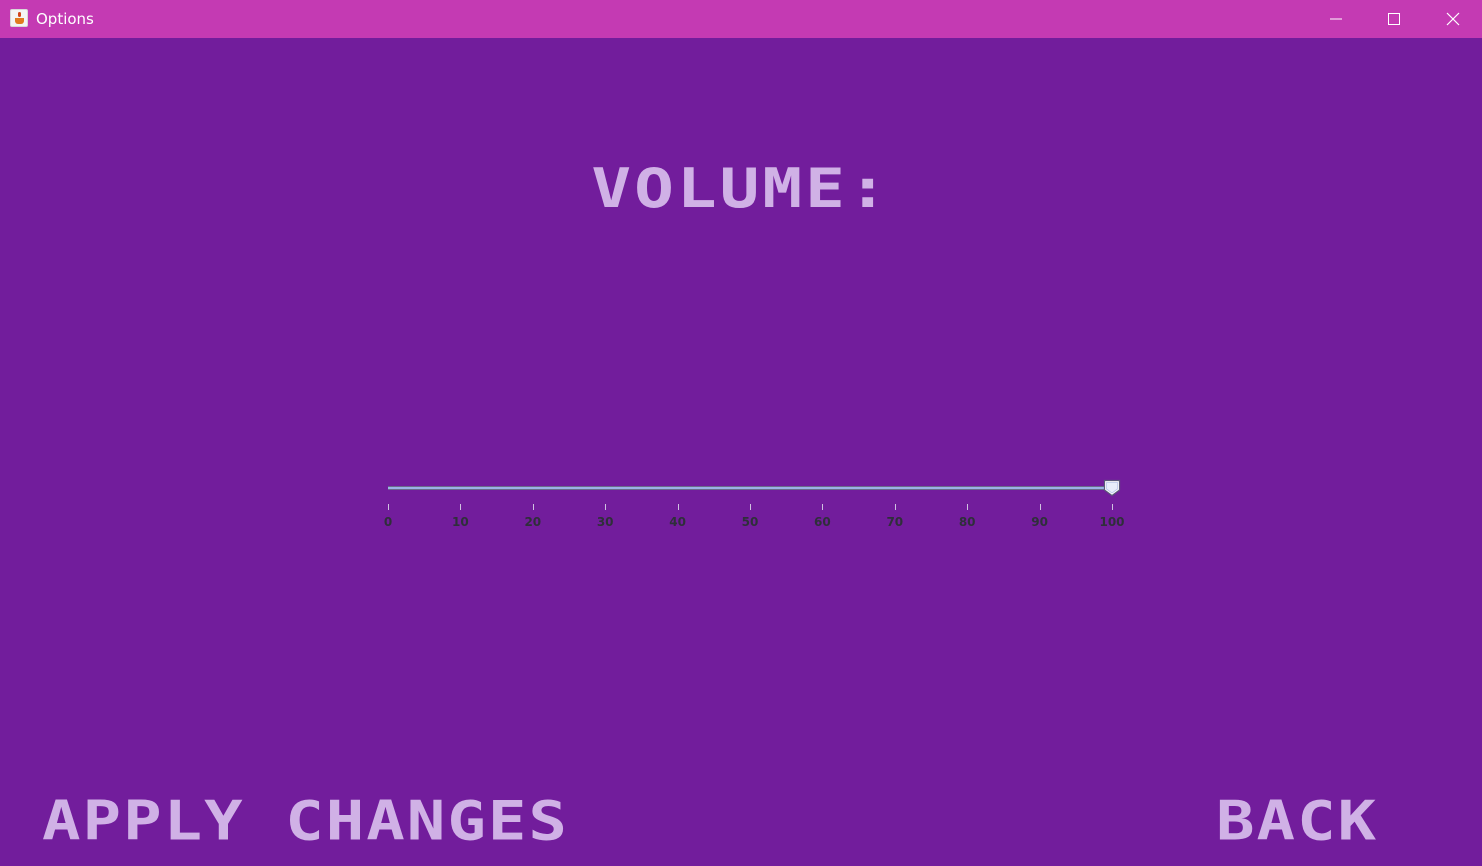 This screenshot has height=866, width=1482. I want to click on minimize-button, so click(1336, 19).